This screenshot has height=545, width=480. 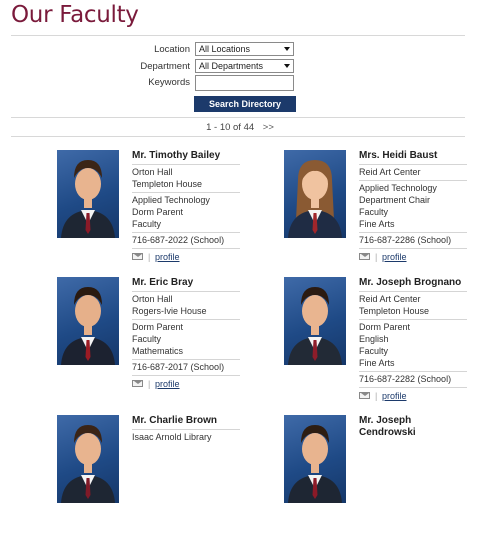 What do you see at coordinates (238, 117) in the screenshot?
I see `pager-top-divider` at bounding box center [238, 117].